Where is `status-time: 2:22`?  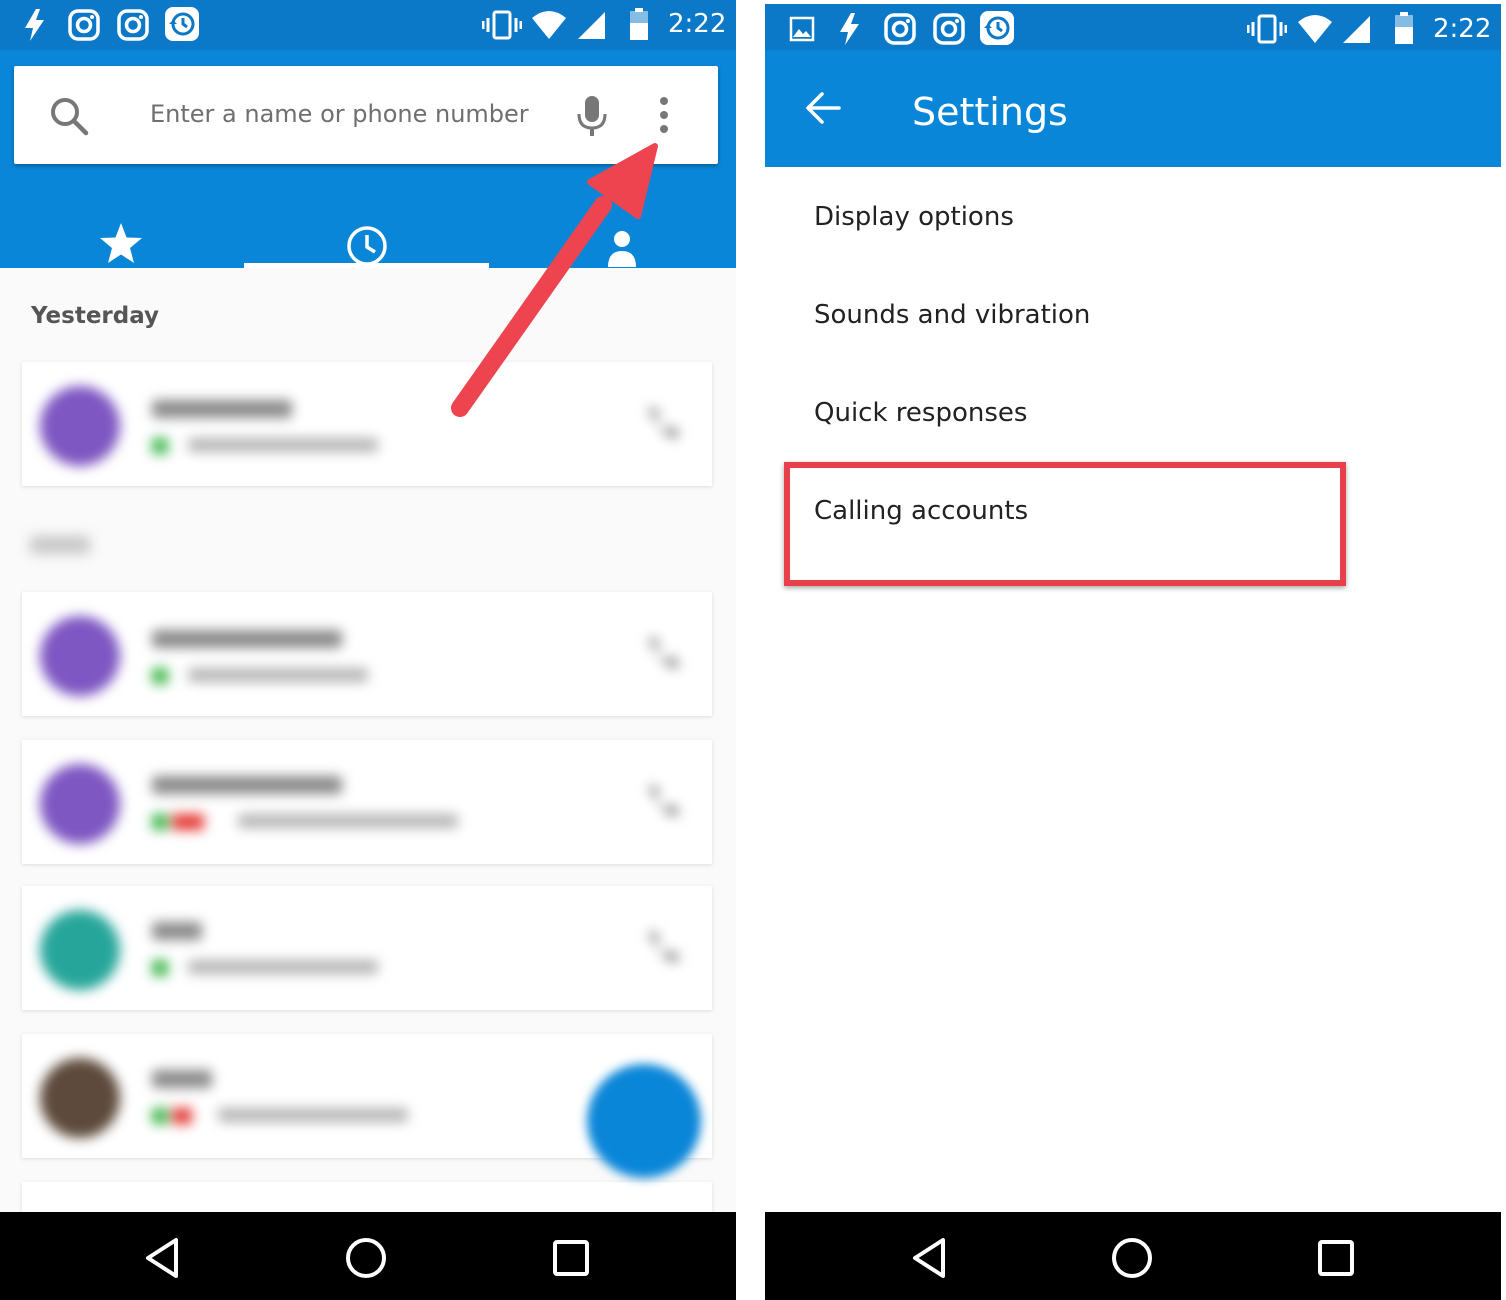
status-time: 2:22 is located at coordinates (1462, 29).